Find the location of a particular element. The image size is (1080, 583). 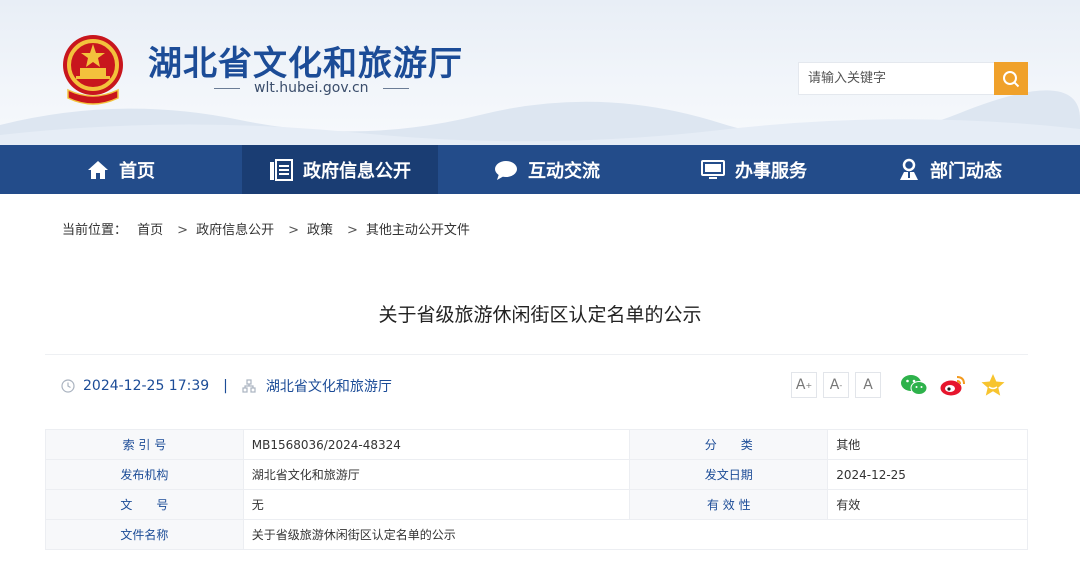

share-wechat-button is located at coordinates (914, 385).